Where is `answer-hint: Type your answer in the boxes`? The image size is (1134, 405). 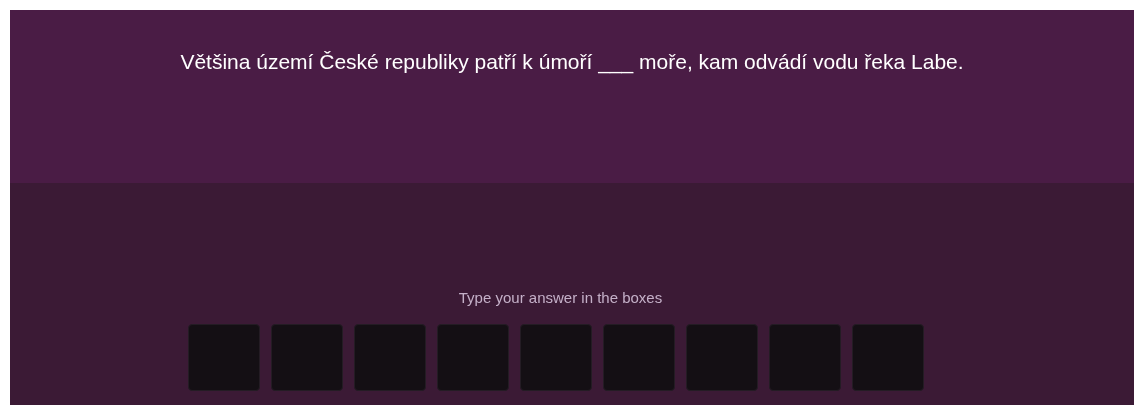 answer-hint: Type your answer in the boxes is located at coordinates (560, 298).